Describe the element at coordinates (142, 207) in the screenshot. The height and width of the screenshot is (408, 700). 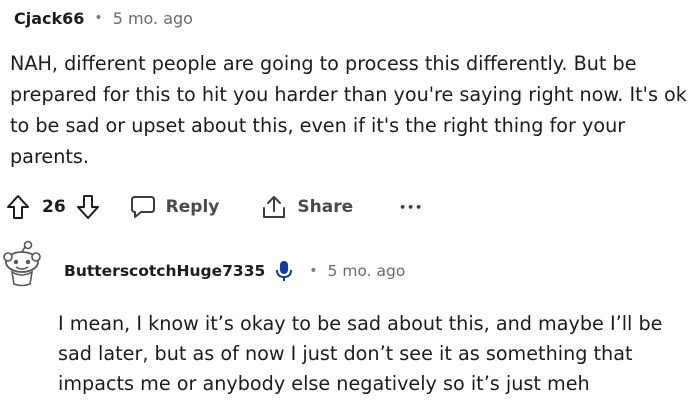
I see `speech-bubble-icon` at that location.